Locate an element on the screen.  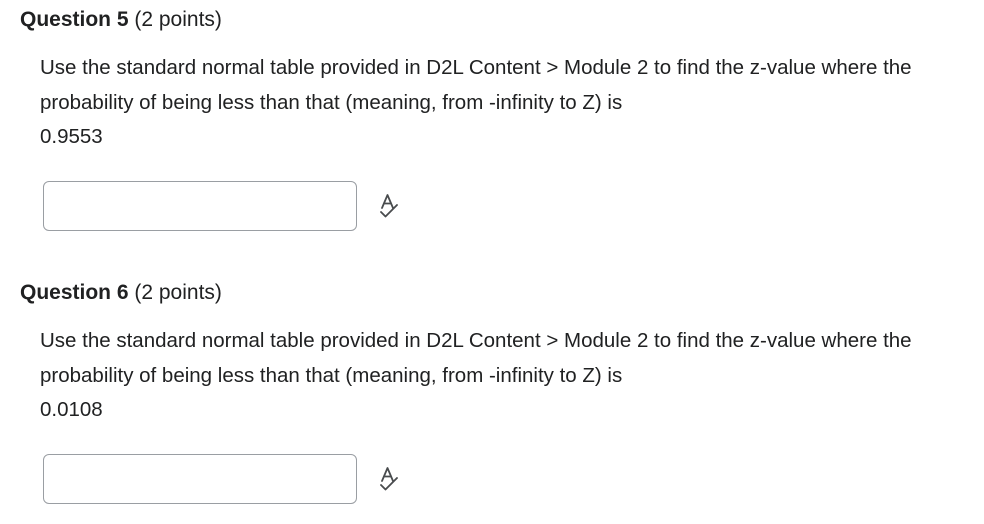
question-title: Question 6 is located at coordinates (74, 292).